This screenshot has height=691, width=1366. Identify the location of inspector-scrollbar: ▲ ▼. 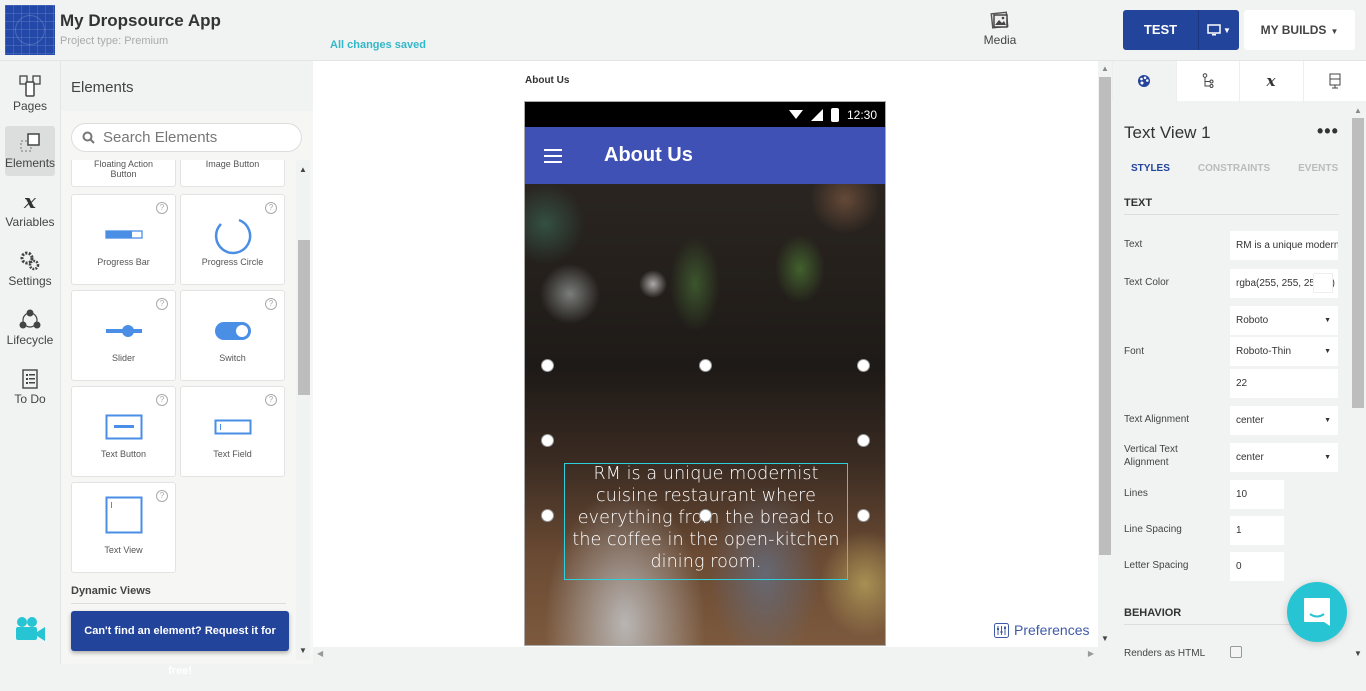
(1358, 376).